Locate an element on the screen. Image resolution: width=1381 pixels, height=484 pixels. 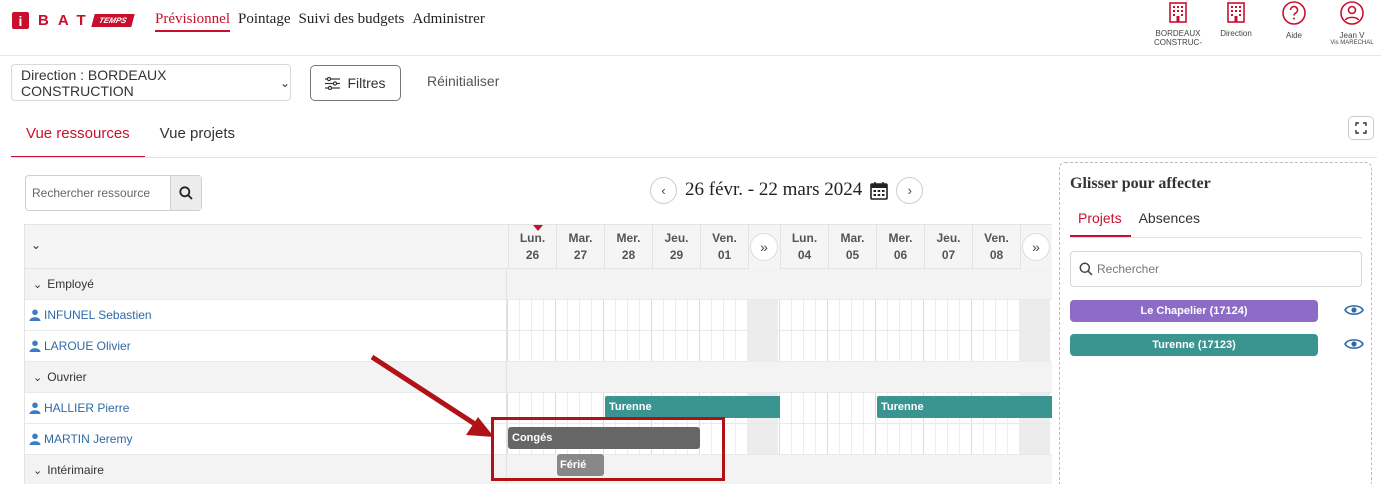
previous-period-button: ‹ is located at coordinates (663, 190).